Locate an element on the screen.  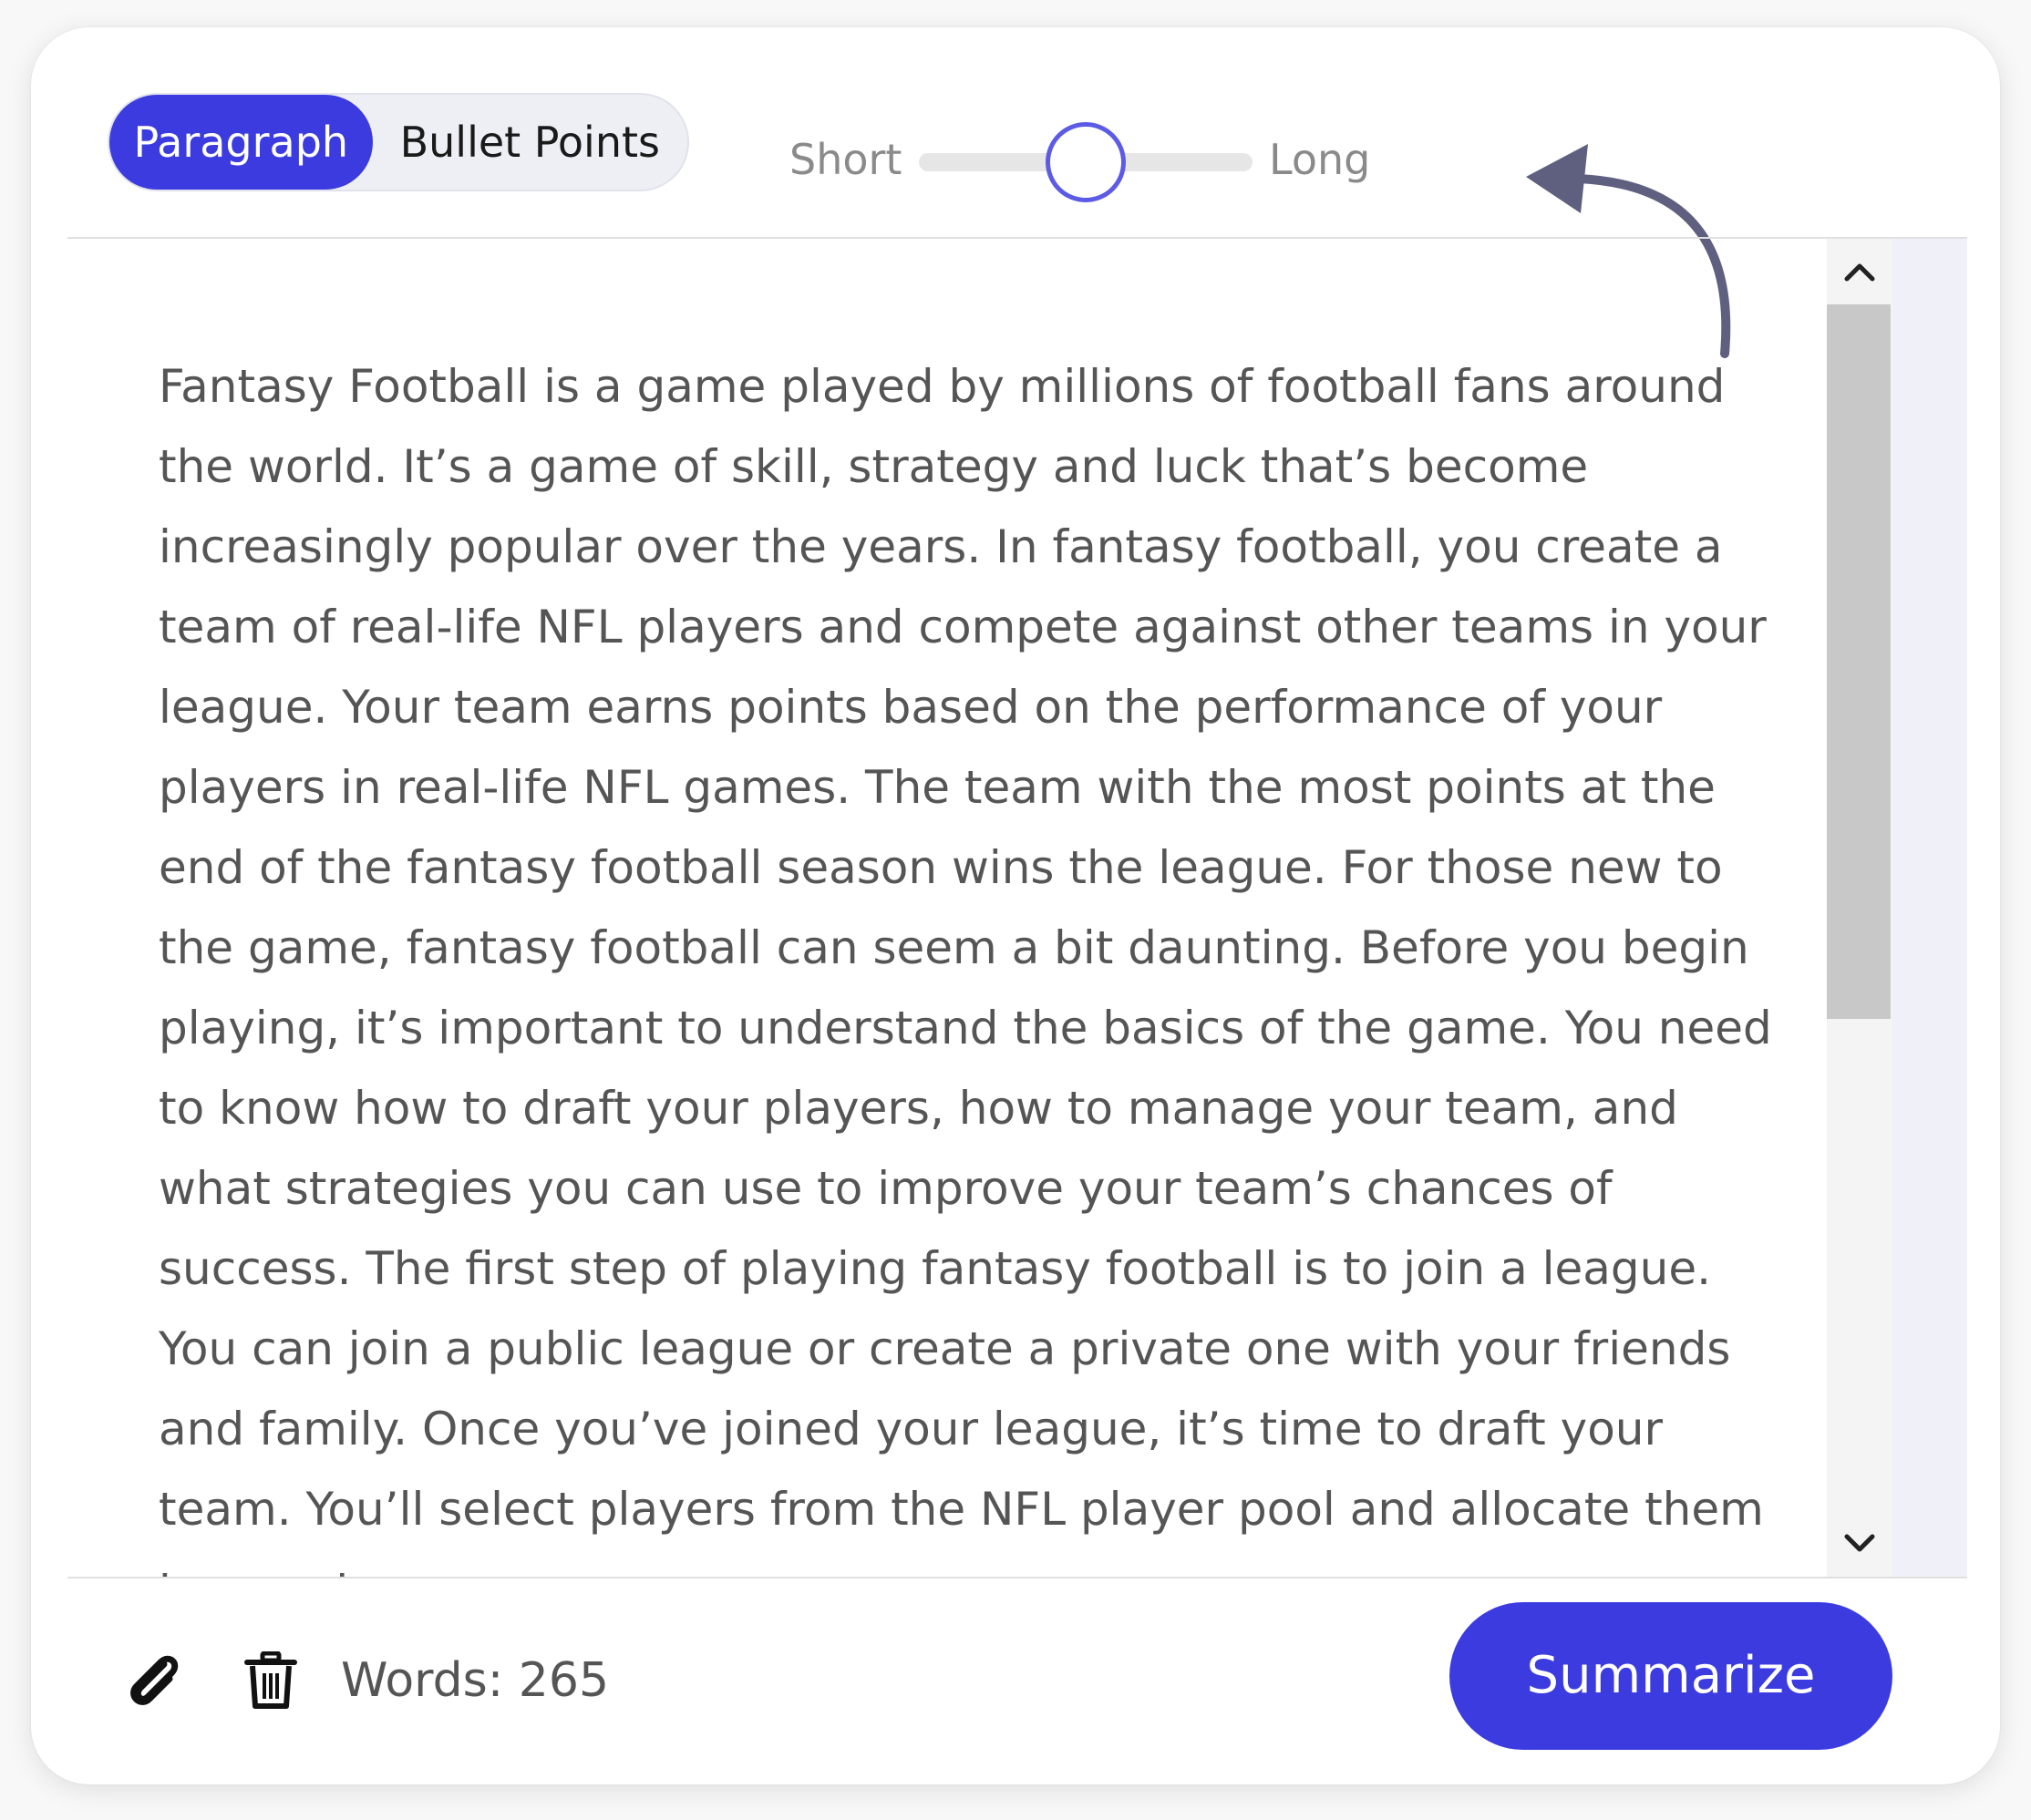
word-count: Words: 265 is located at coordinates (476, 1680).